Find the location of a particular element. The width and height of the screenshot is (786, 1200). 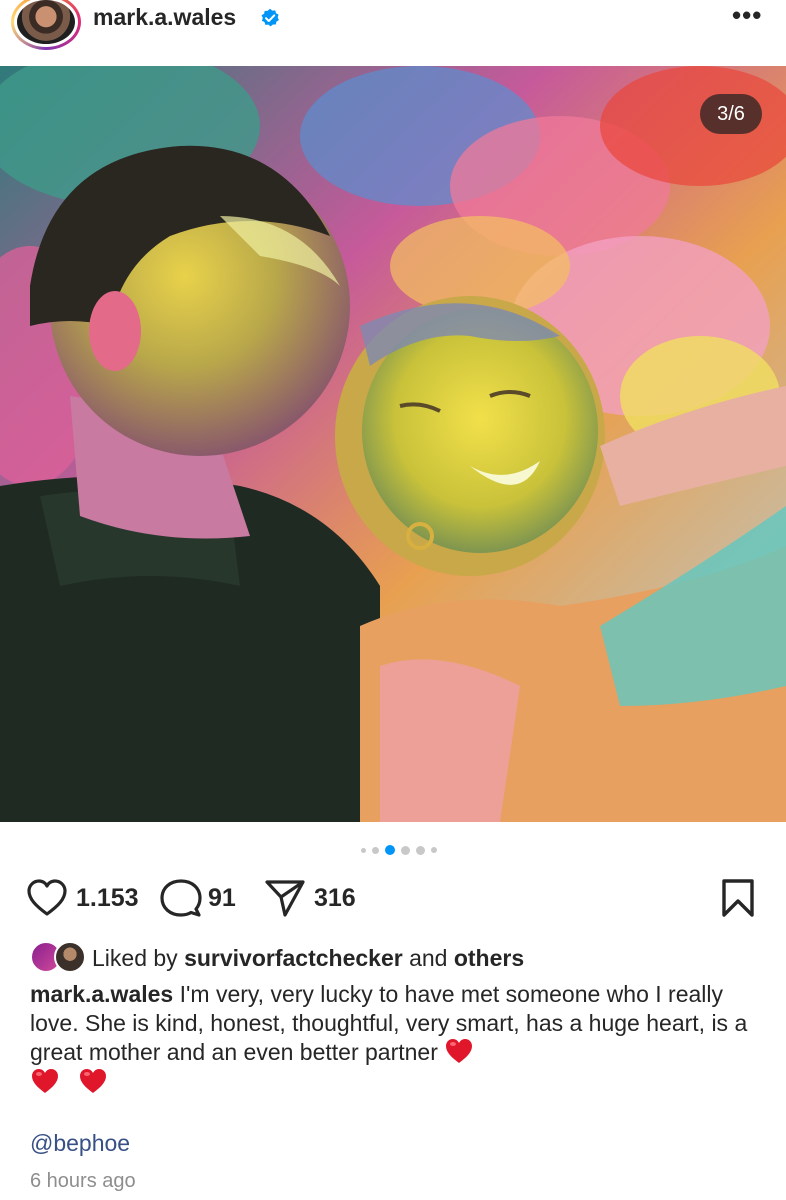

avatar-image is located at coordinates (46, 22).